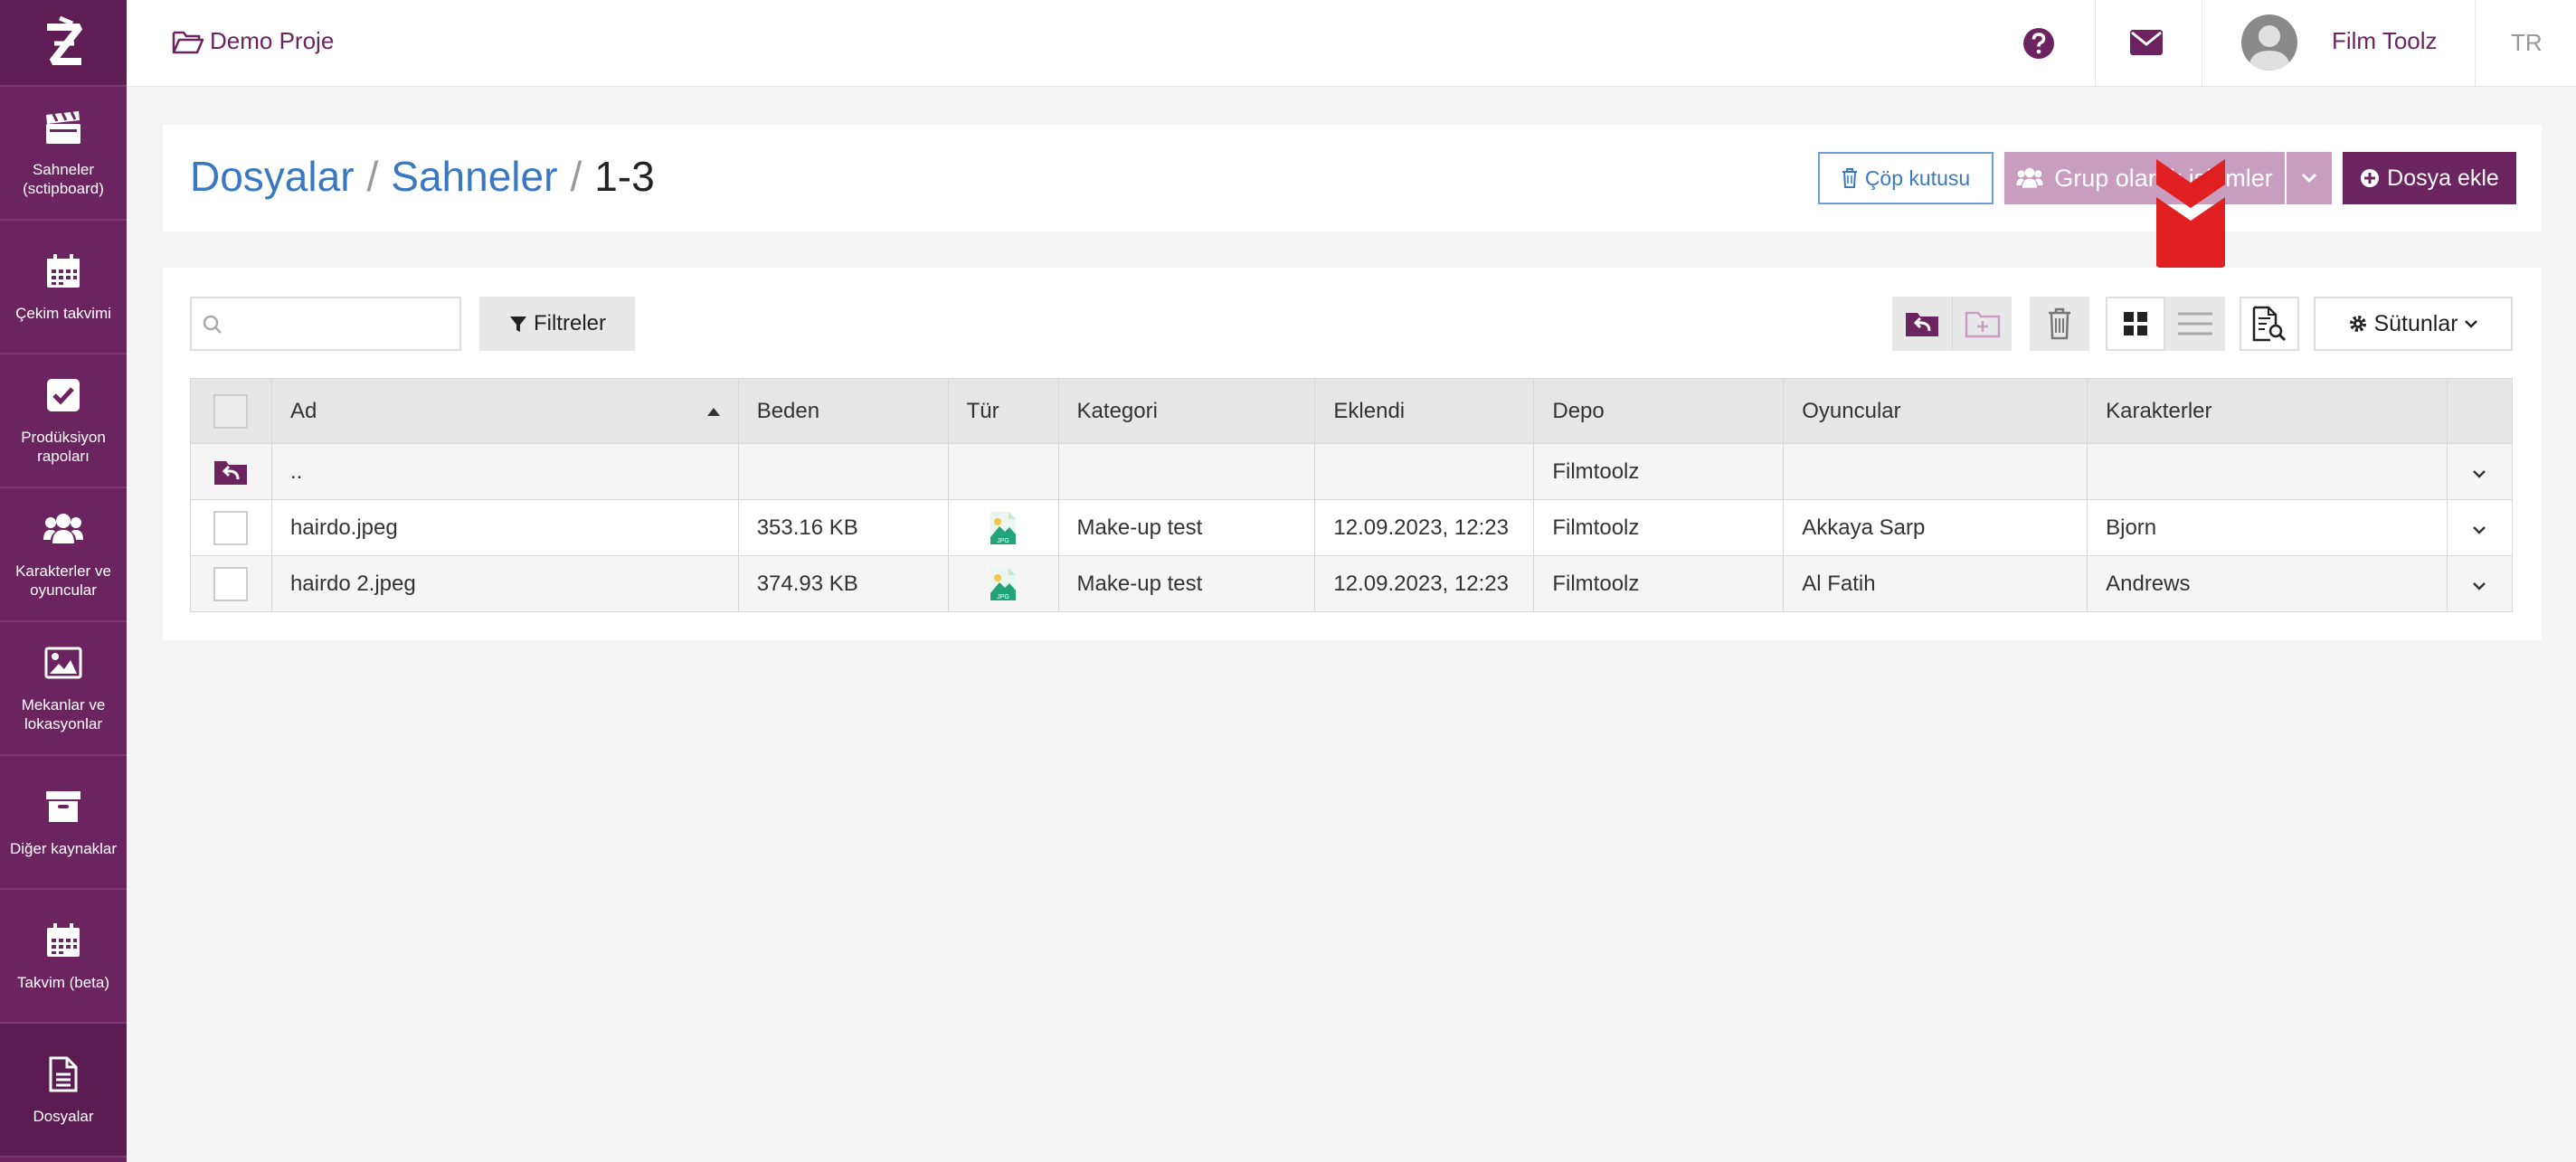 This screenshot has width=2576, height=1162. I want to click on sidebar-item-production-reports: Prodüksiyon rapoları, so click(64, 421).